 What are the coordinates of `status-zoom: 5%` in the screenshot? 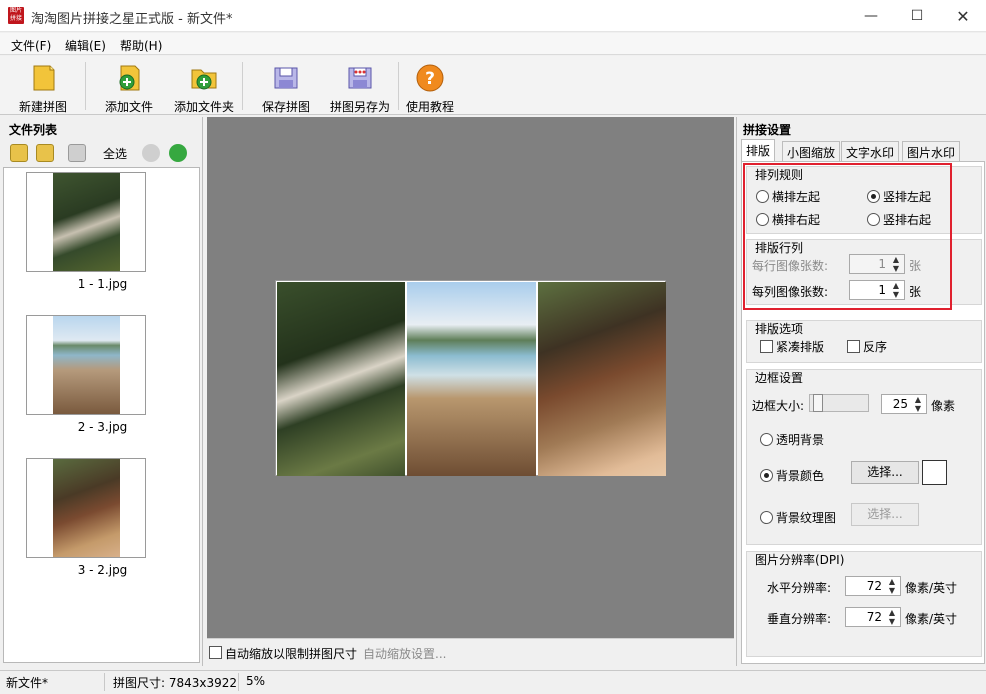 It's located at (256, 681).